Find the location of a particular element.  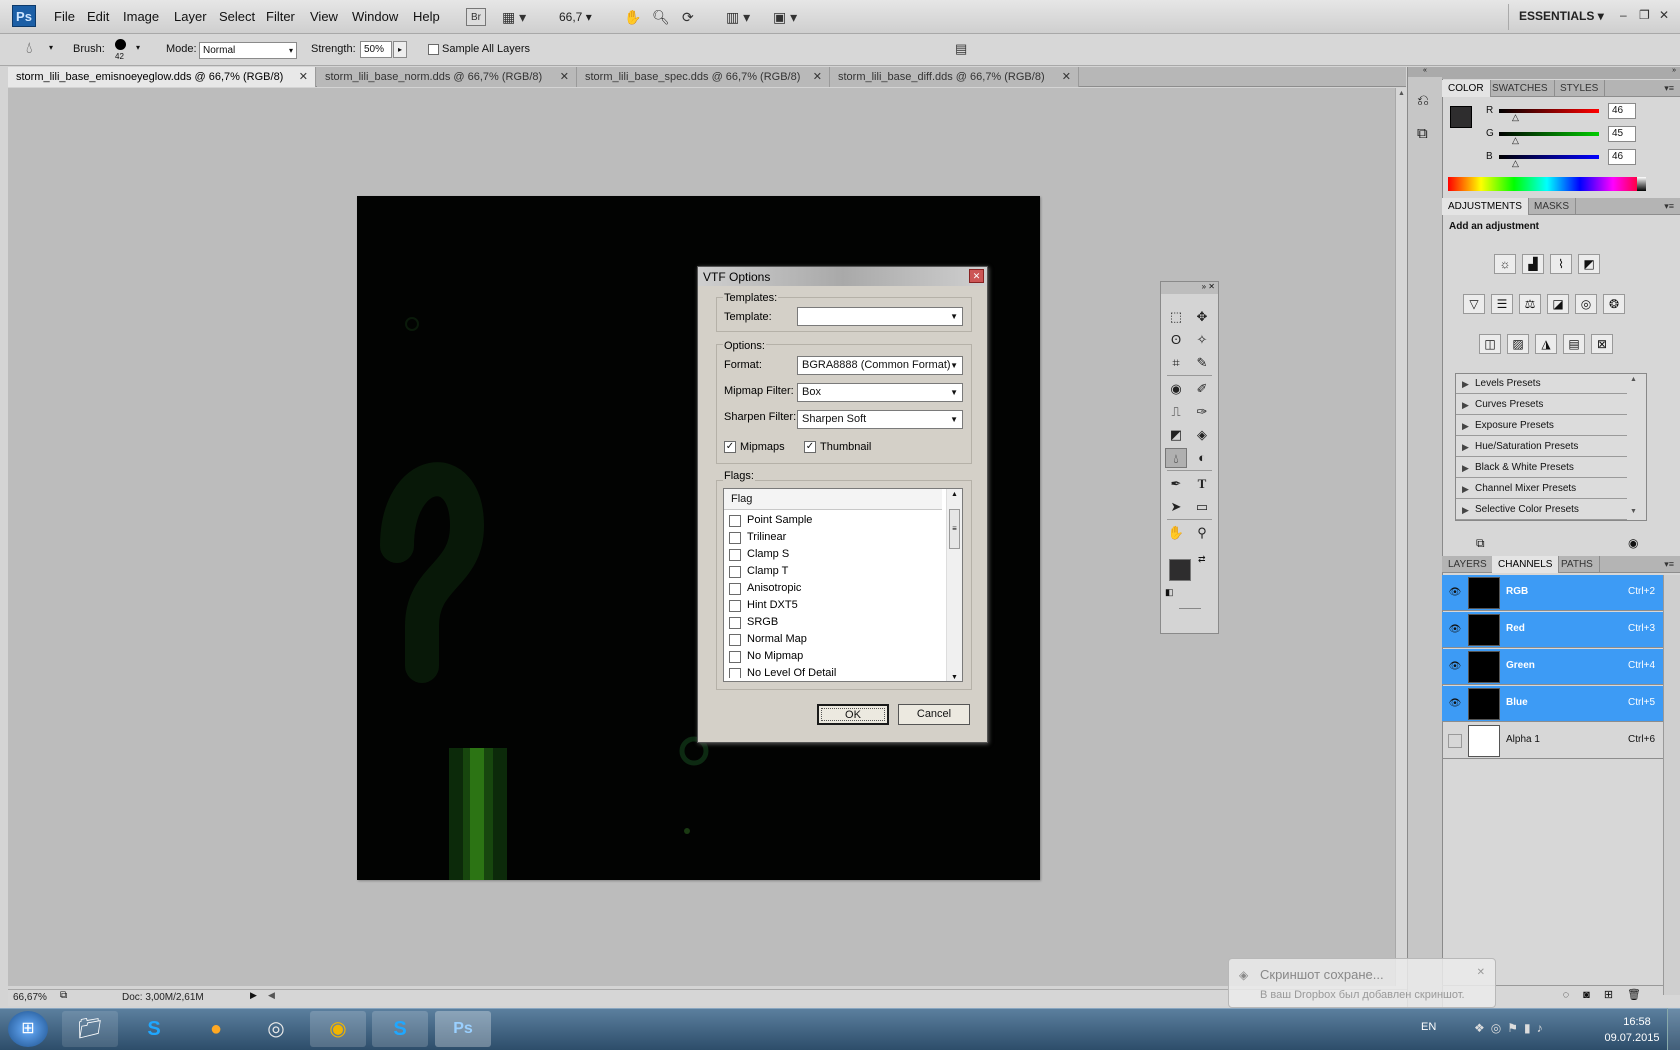

tools-panel-header: » ✕ is located at coordinates (1189, 288).